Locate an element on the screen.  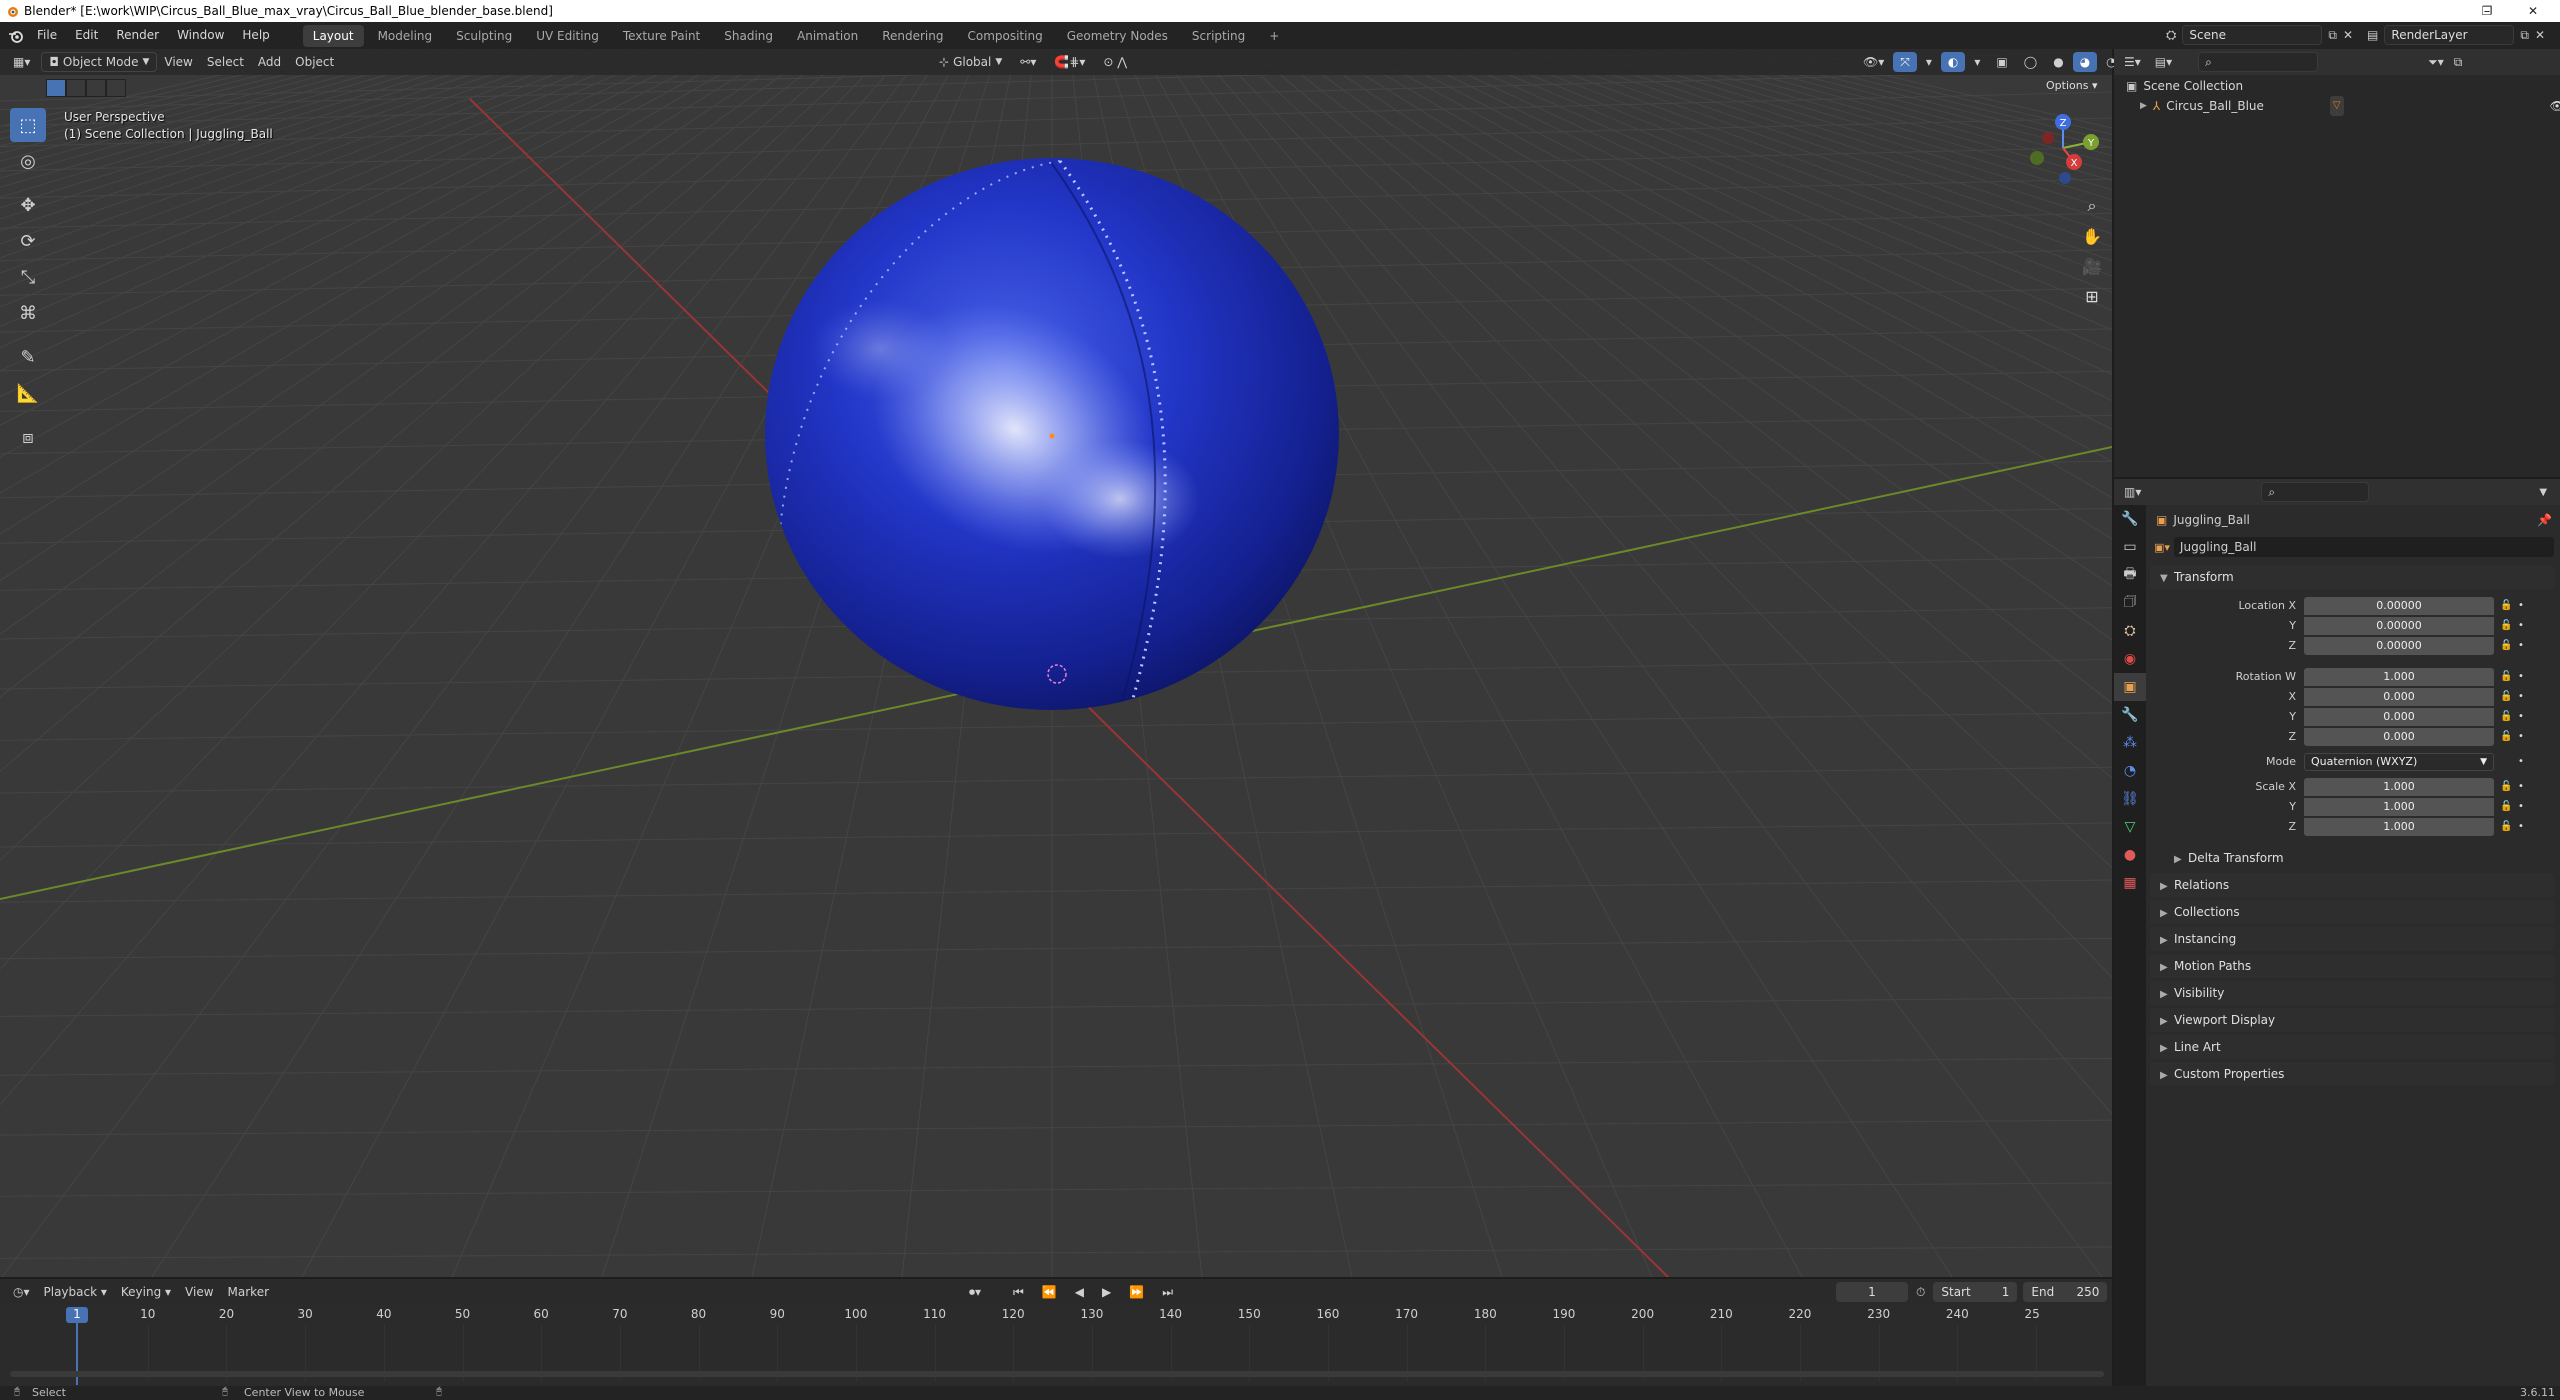
rotate-tool-icon: ⟳ is located at coordinates (28, 241).